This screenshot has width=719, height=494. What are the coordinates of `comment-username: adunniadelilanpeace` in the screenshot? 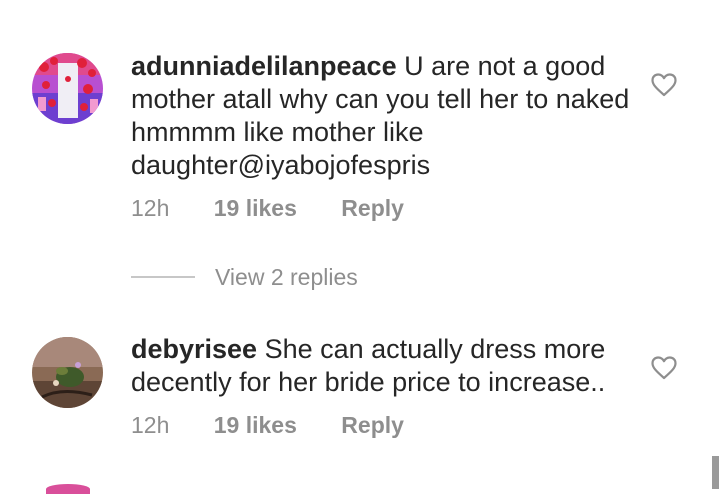 It's located at (264, 66).